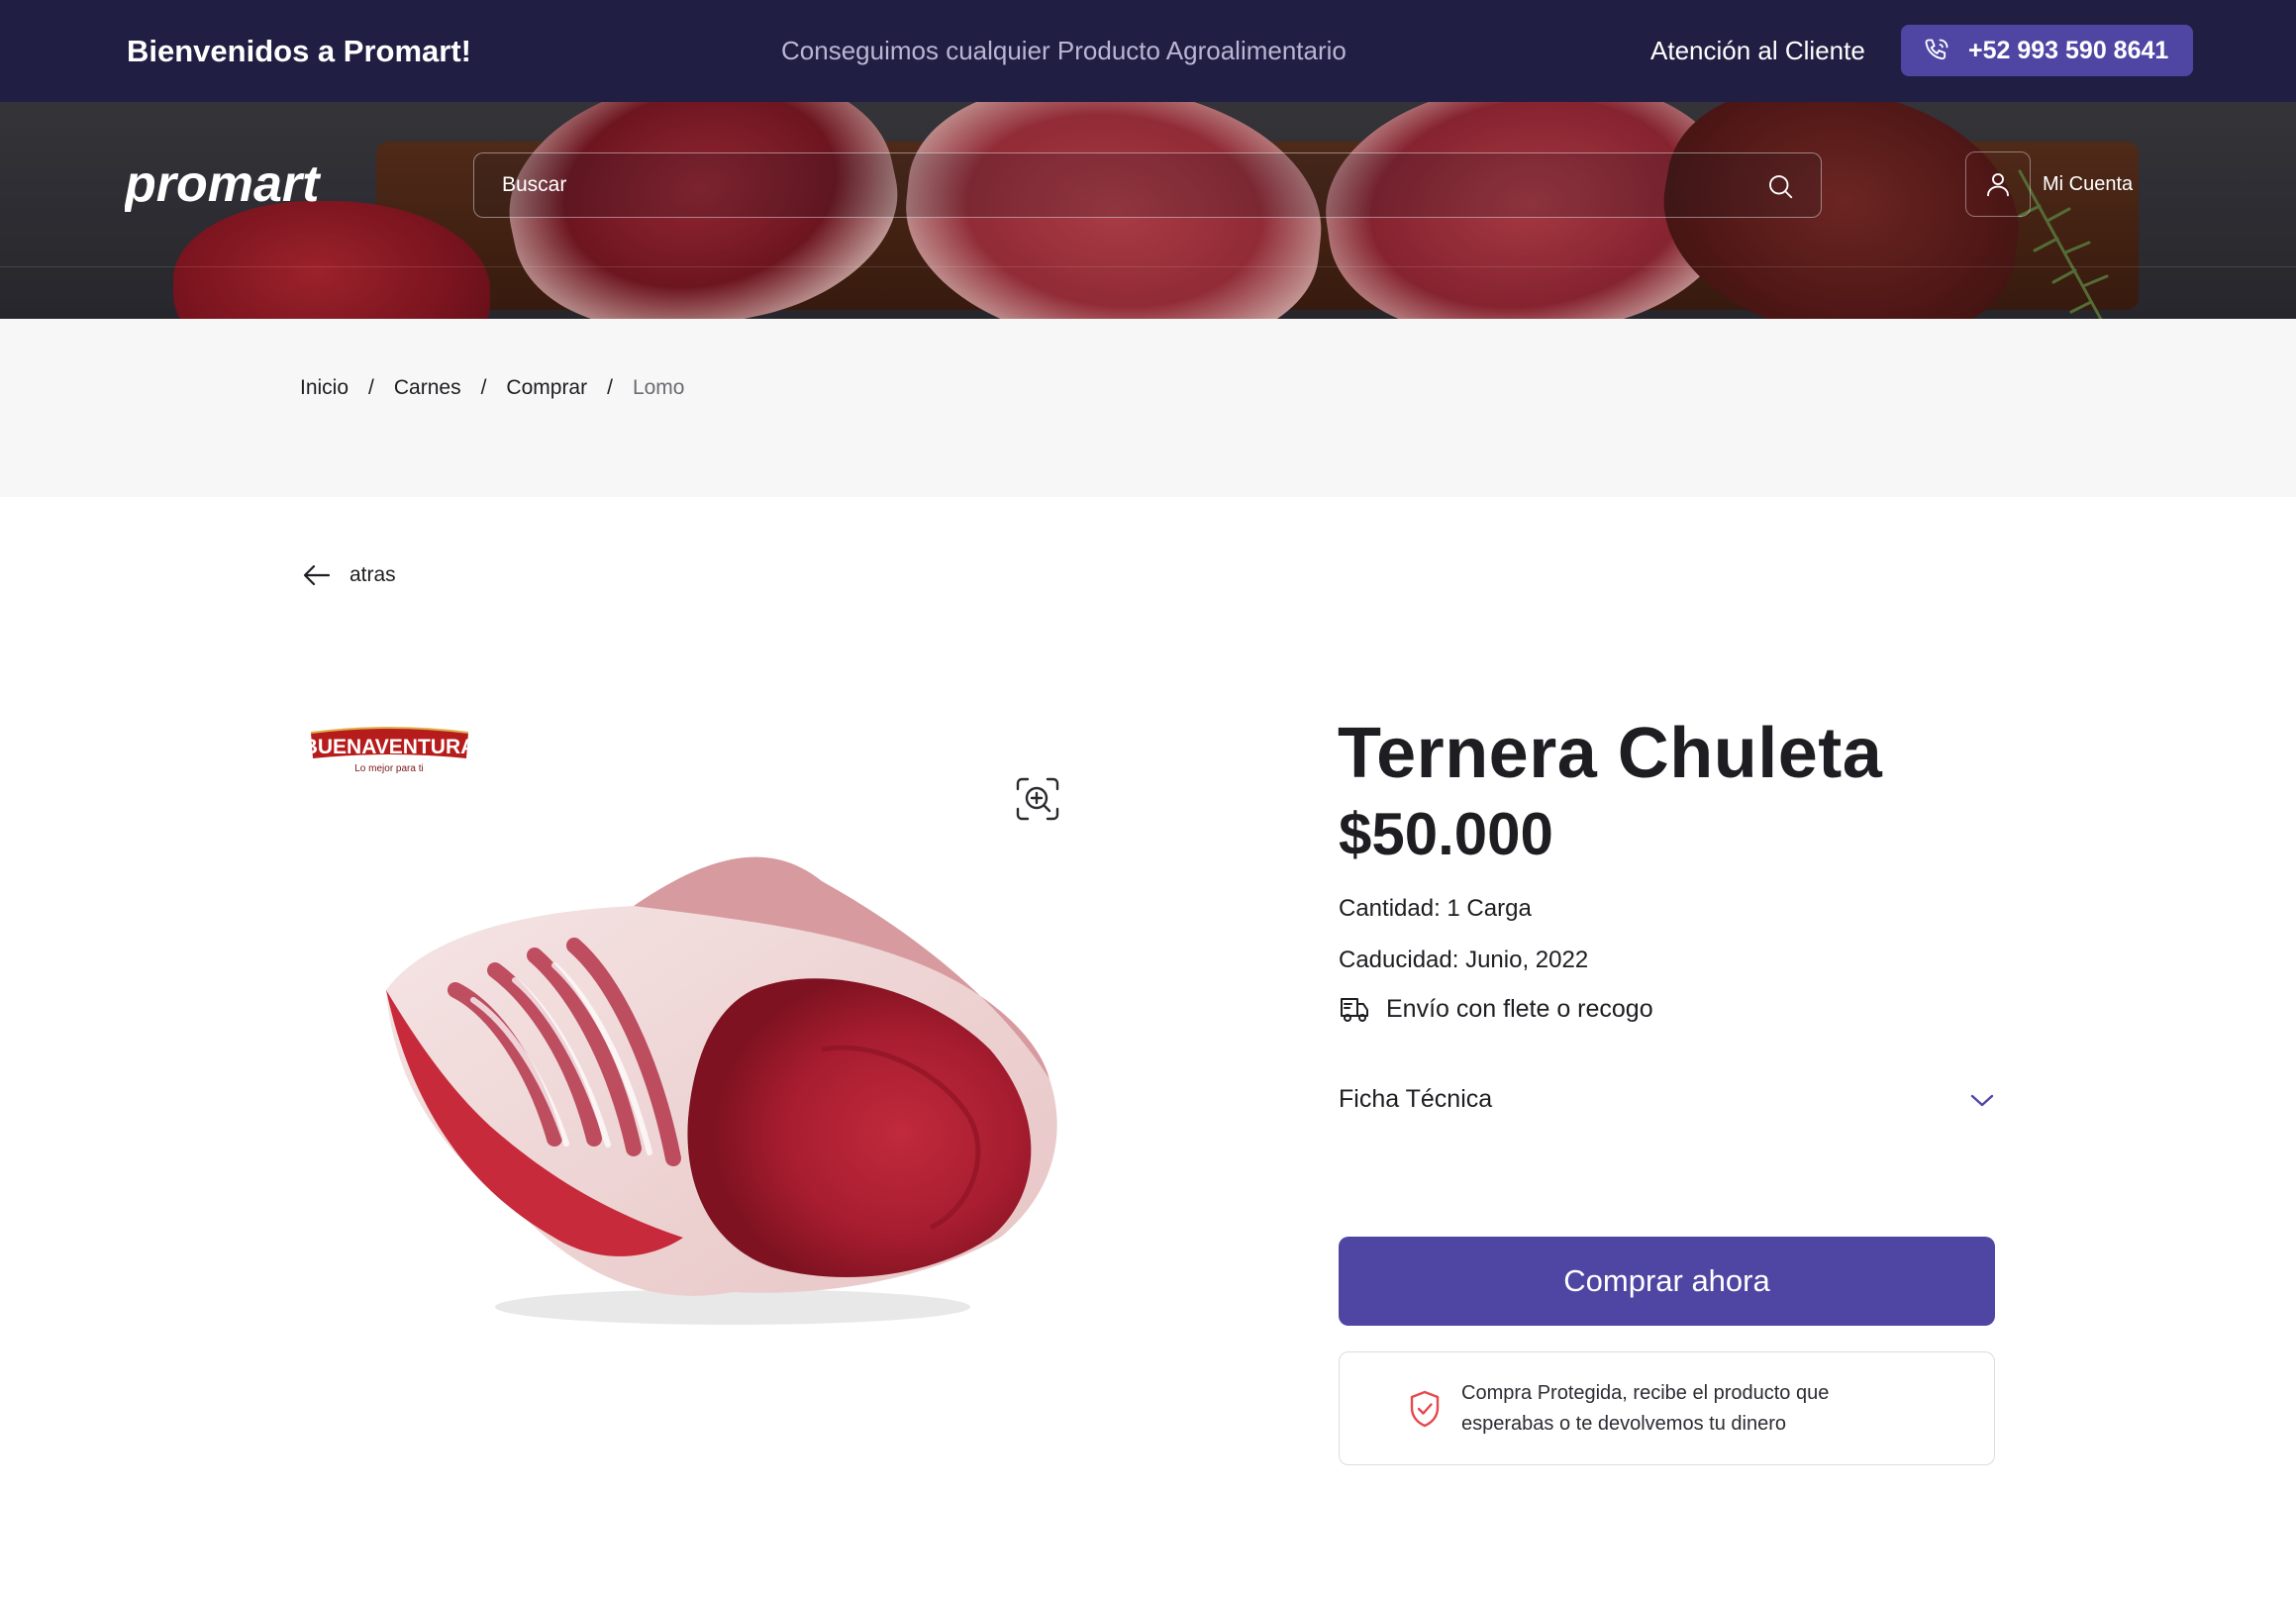  I want to click on shipping-label: Envío con flete o recogo, so click(1520, 1008).